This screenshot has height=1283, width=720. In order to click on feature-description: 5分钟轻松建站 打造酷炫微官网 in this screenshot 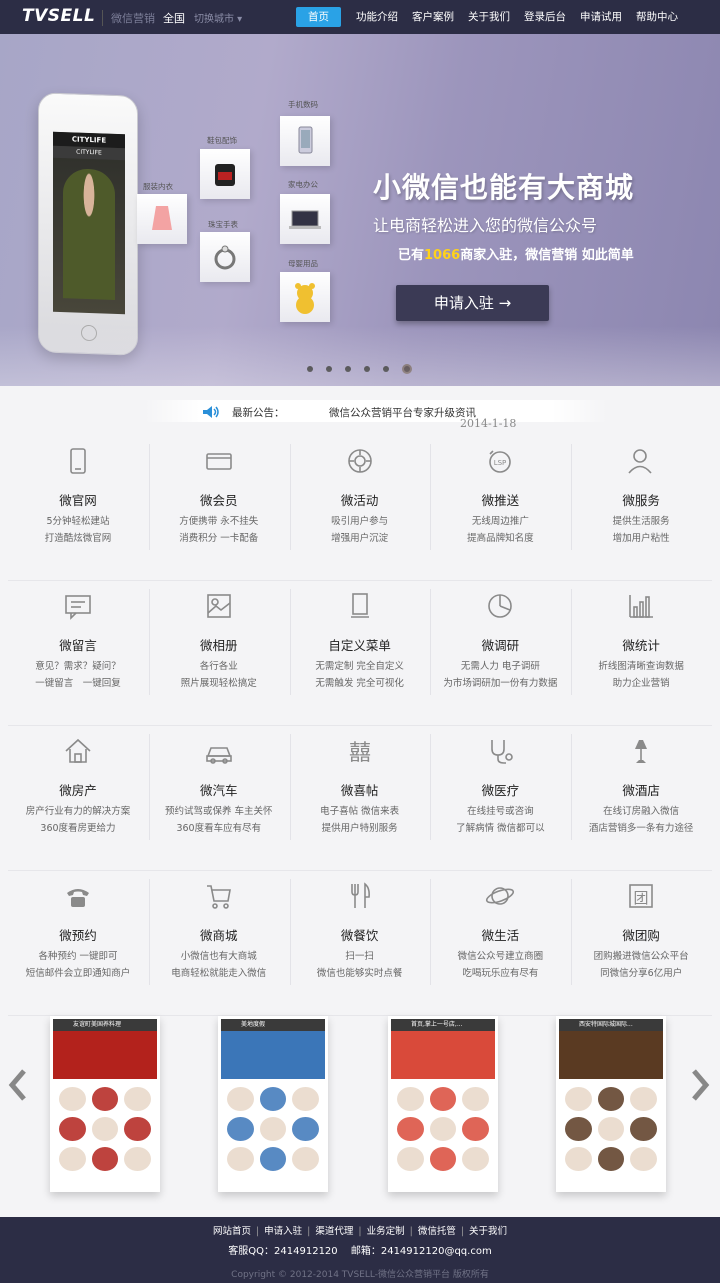, I will do `click(78, 530)`.